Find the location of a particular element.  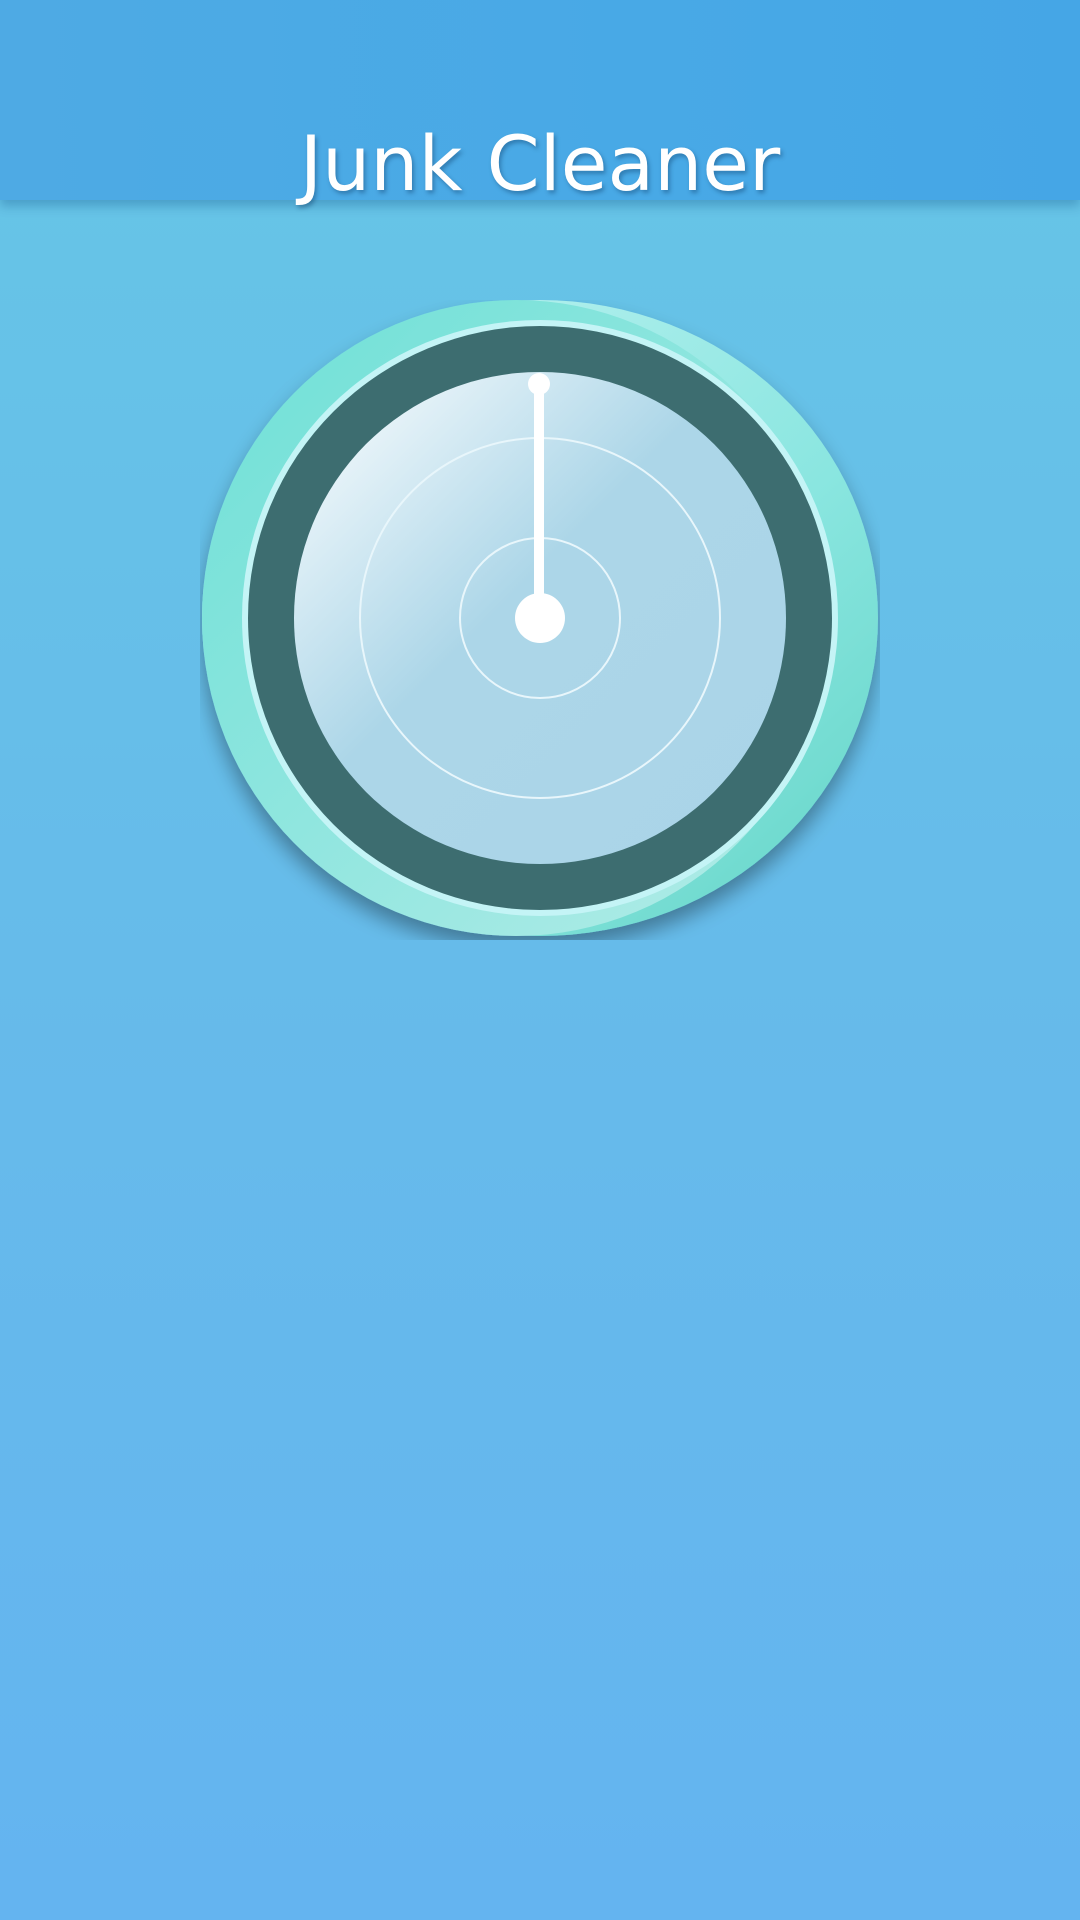

app-bar: Junk Cleaner is located at coordinates (540, 104).